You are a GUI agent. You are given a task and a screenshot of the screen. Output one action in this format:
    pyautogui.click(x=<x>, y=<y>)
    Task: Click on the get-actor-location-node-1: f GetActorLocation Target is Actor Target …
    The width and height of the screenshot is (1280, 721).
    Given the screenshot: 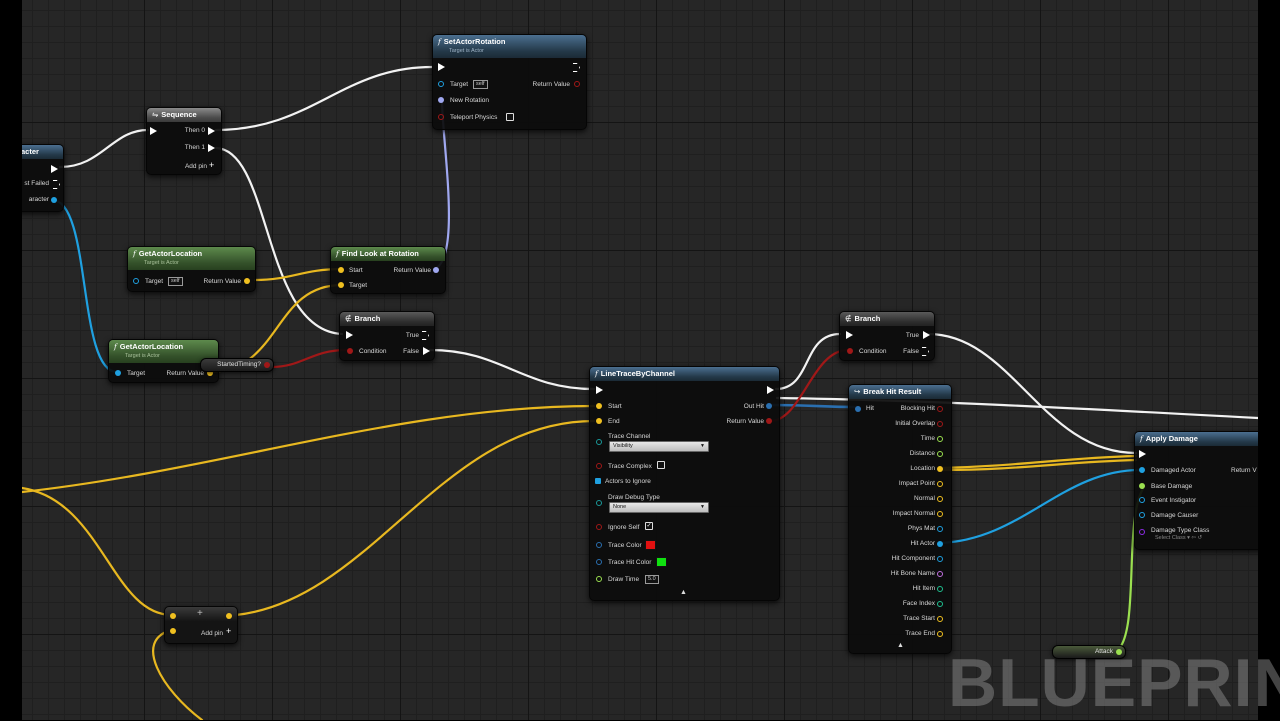 What is the action you would take?
    pyautogui.click(x=191, y=269)
    